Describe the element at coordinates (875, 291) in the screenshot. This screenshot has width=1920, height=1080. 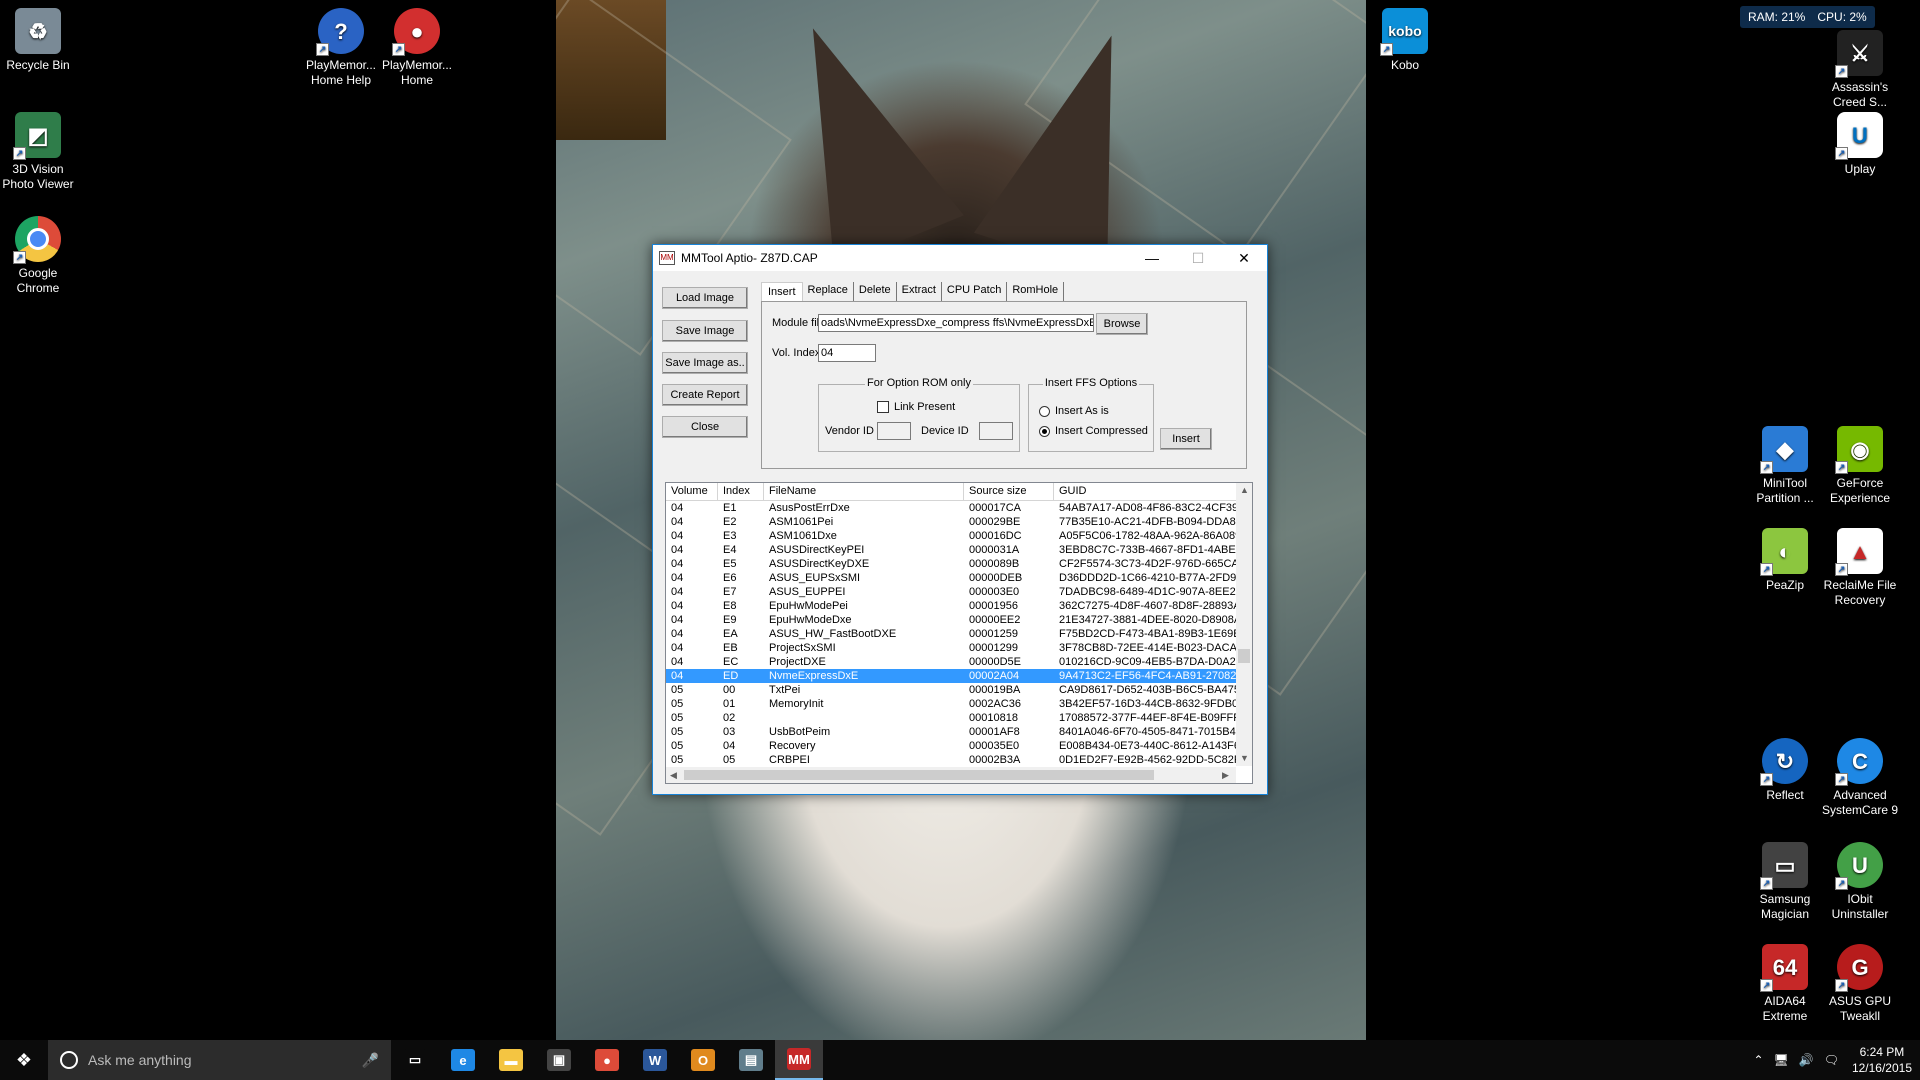
I see `tab-delete: Delete` at that location.